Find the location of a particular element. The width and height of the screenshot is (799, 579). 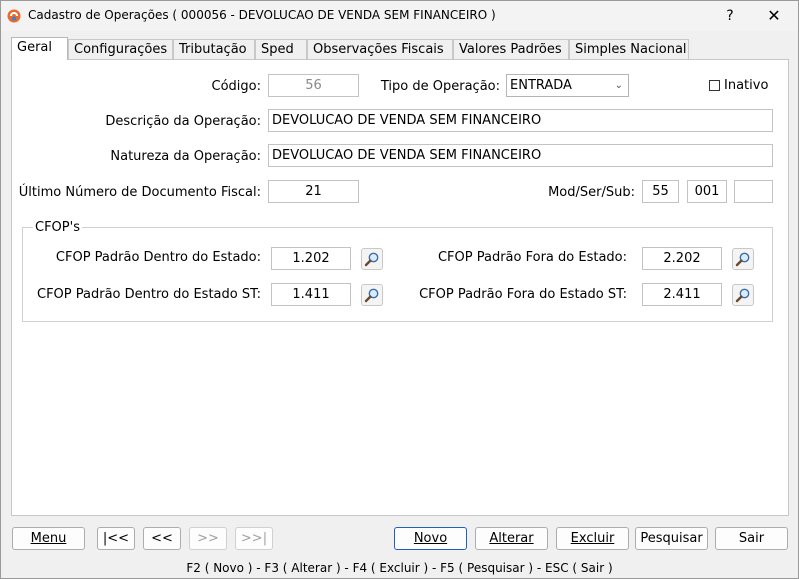

cfop-dentro-st-search-button is located at coordinates (372, 295).